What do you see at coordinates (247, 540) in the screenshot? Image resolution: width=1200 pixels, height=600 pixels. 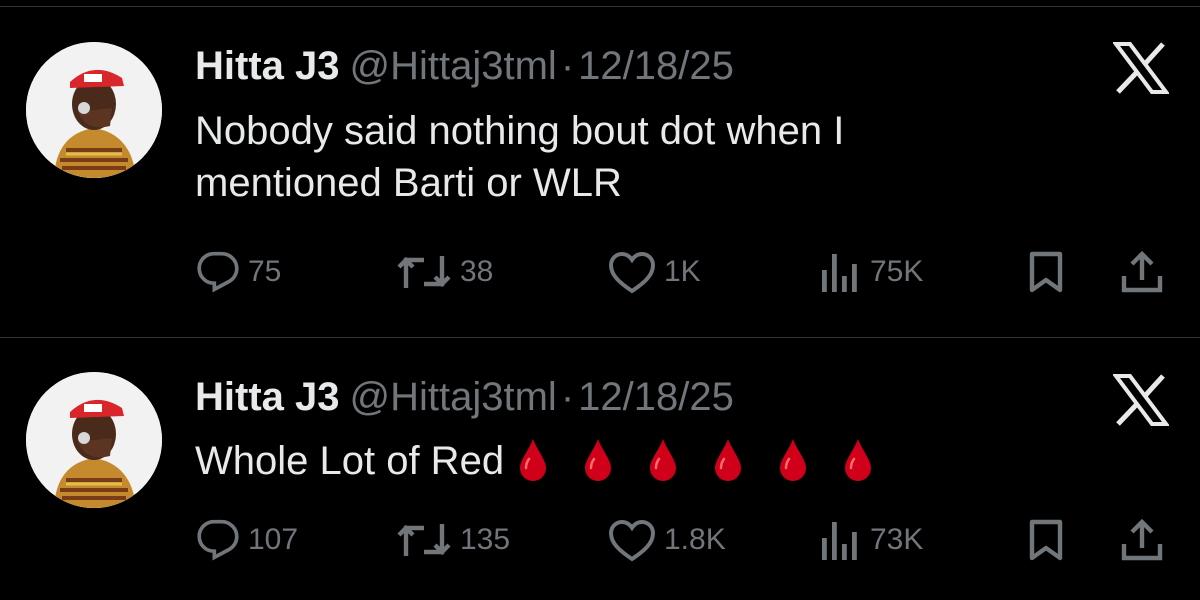 I see `reply-button: 107` at bounding box center [247, 540].